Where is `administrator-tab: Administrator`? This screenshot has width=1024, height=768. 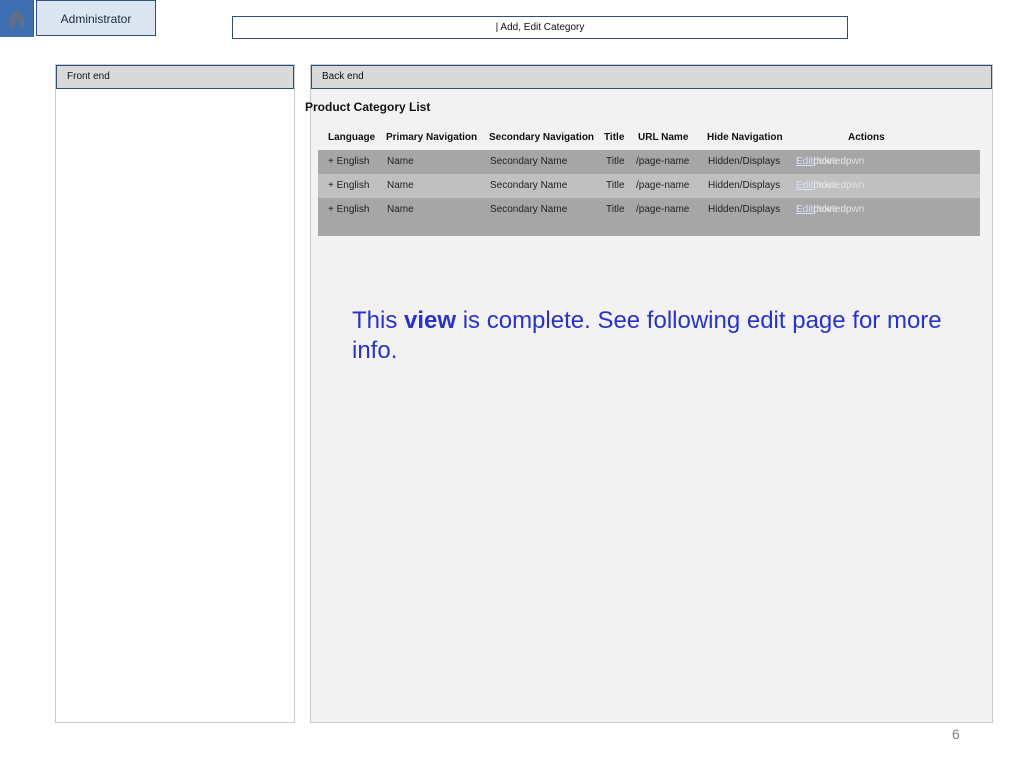 administrator-tab: Administrator is located at coordinates (96, 18).